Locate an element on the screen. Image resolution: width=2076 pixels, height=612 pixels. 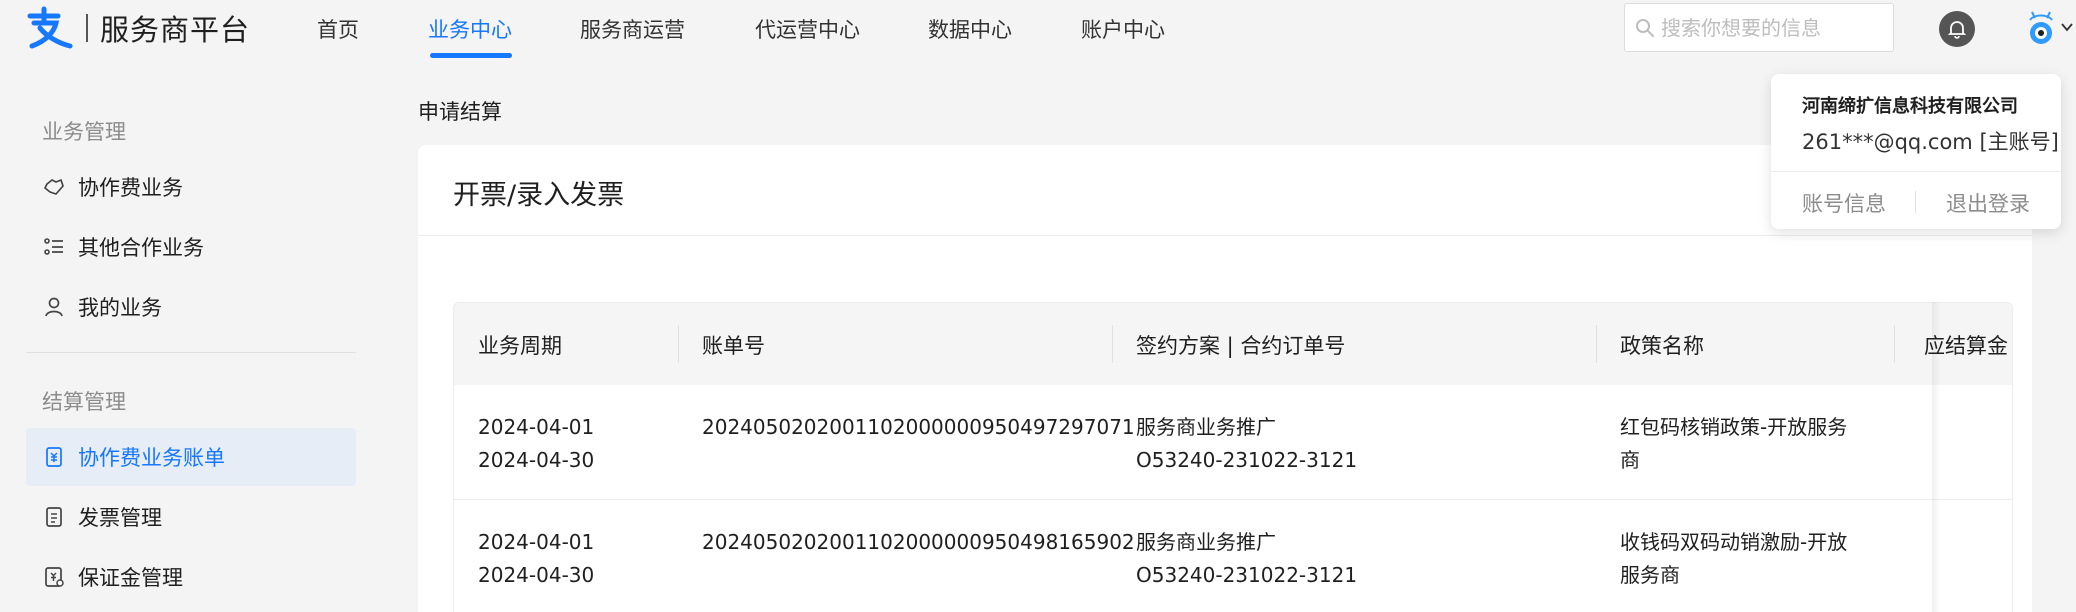
card-title: 开票/录入发票 is located at coordinates (539, 195).